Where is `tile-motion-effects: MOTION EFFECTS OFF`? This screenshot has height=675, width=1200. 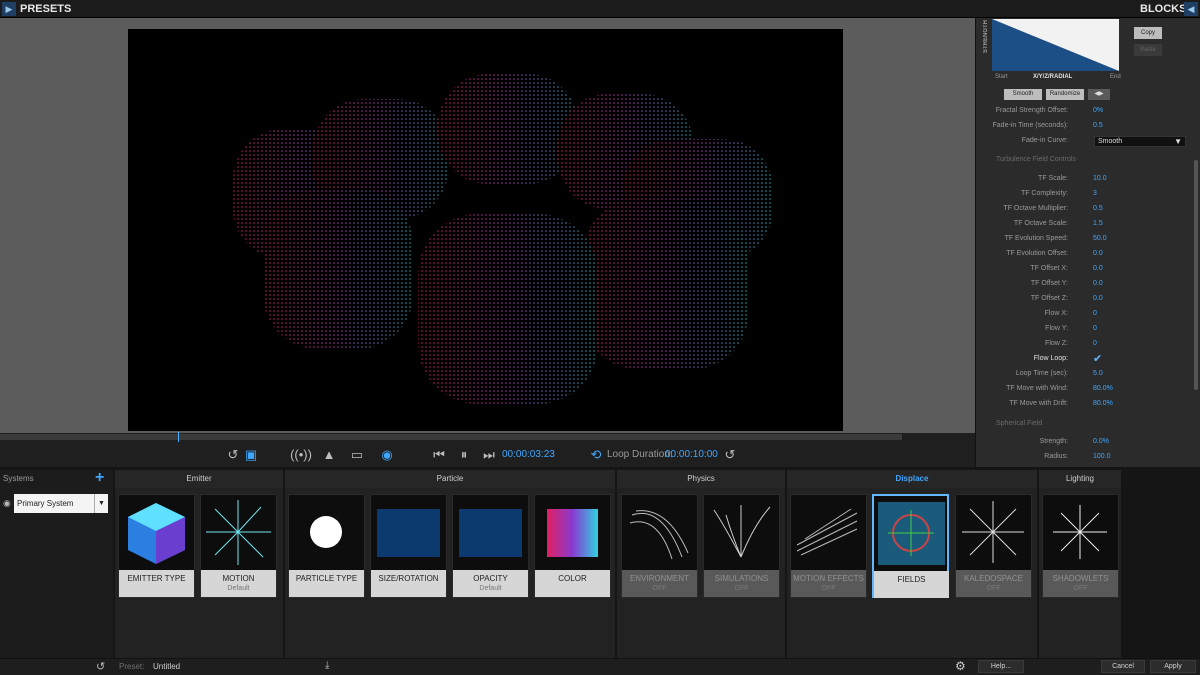
tile-motion-effects: MOTION EFFECTS OFF is located at coordinates (828, 546).